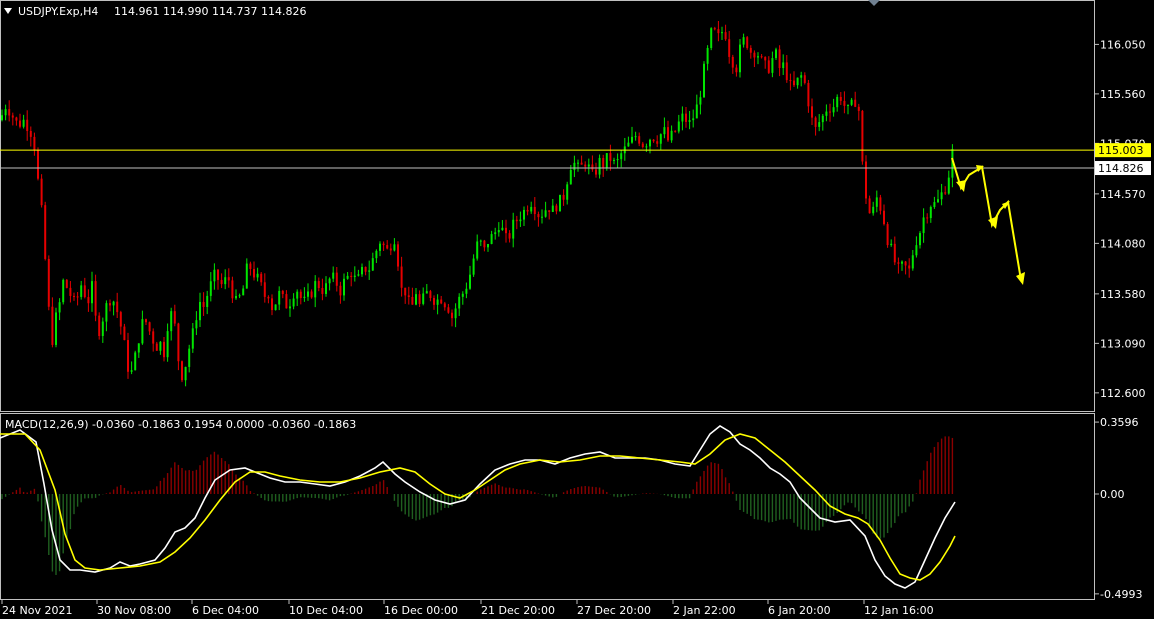  Describe the element at coordinates (1123, 294) in the screenshot. I see `price-tick-label: 113.580` at that location.